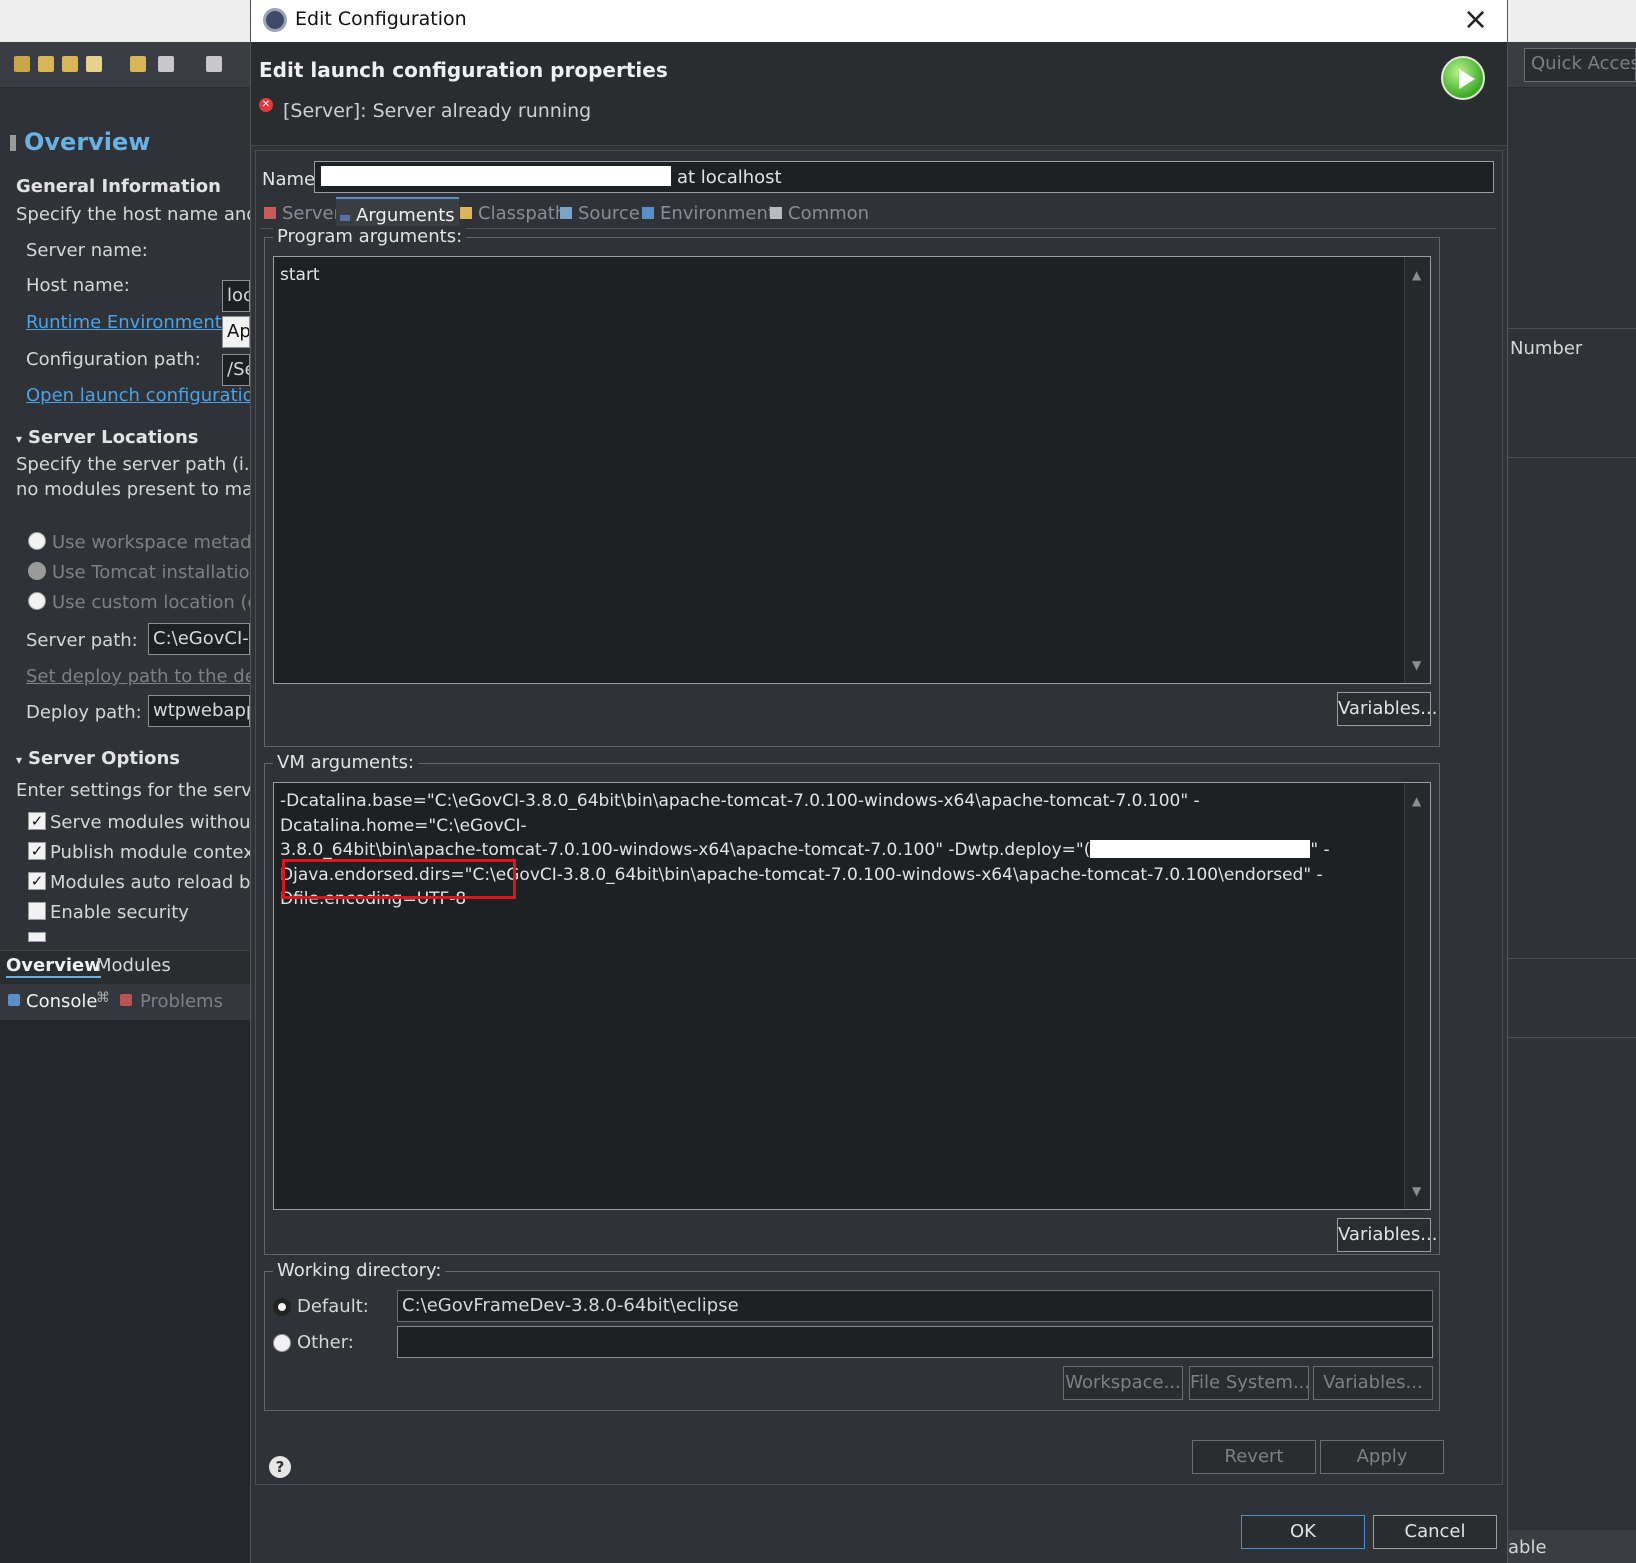  What do you see at coordinates (103, 998) in the screenshot?
I see `close-console-icon: ⌘` at bounding box center [103, 998].